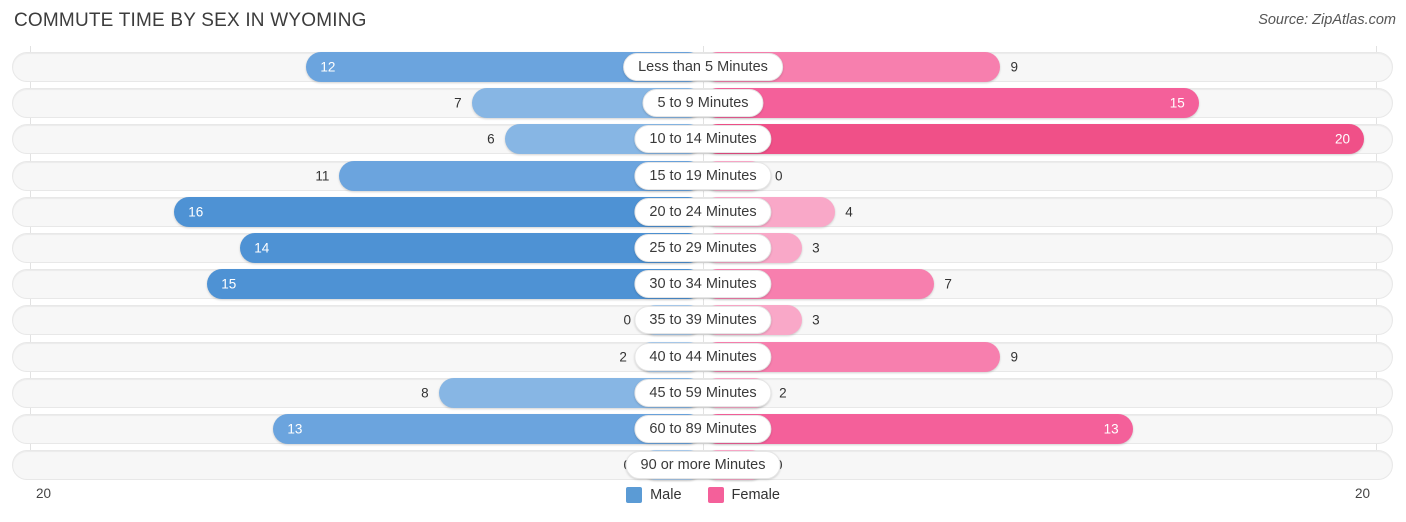 This screenshot has width=1406, height=522. I want to click on legend-item: Female, so click(743, 495).